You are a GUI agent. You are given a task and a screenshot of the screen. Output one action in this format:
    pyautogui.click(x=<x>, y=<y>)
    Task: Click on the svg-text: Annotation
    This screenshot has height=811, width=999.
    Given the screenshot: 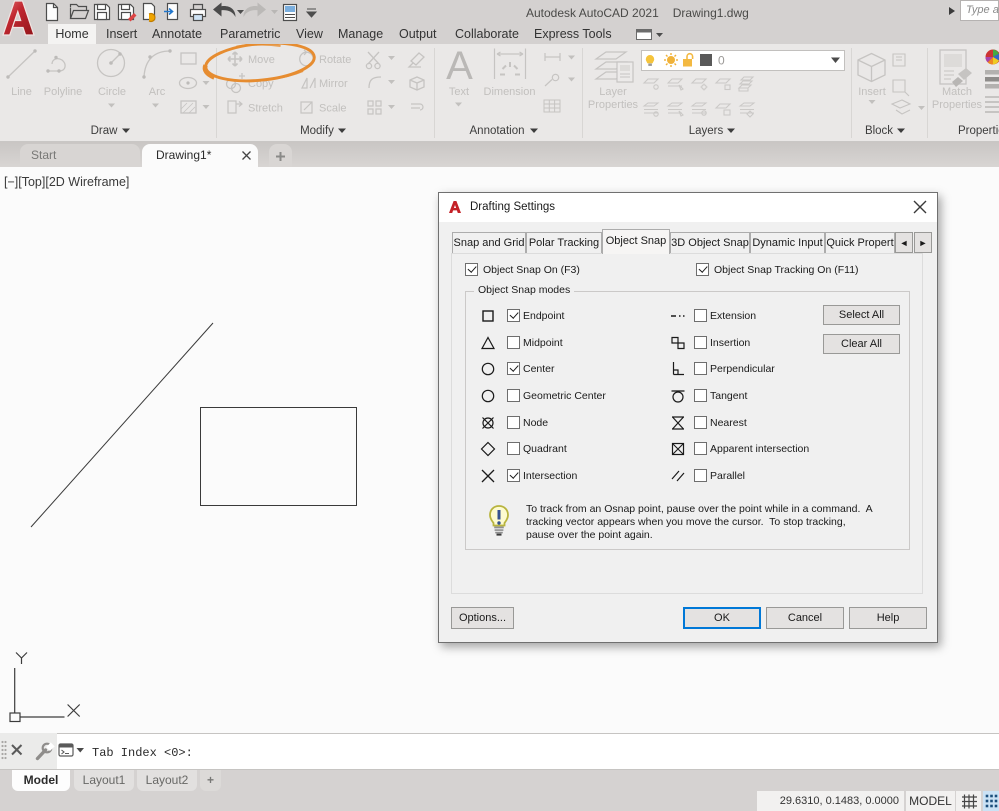 What is the action you would take?
    pyautogui.click(x=497, y=131)
    